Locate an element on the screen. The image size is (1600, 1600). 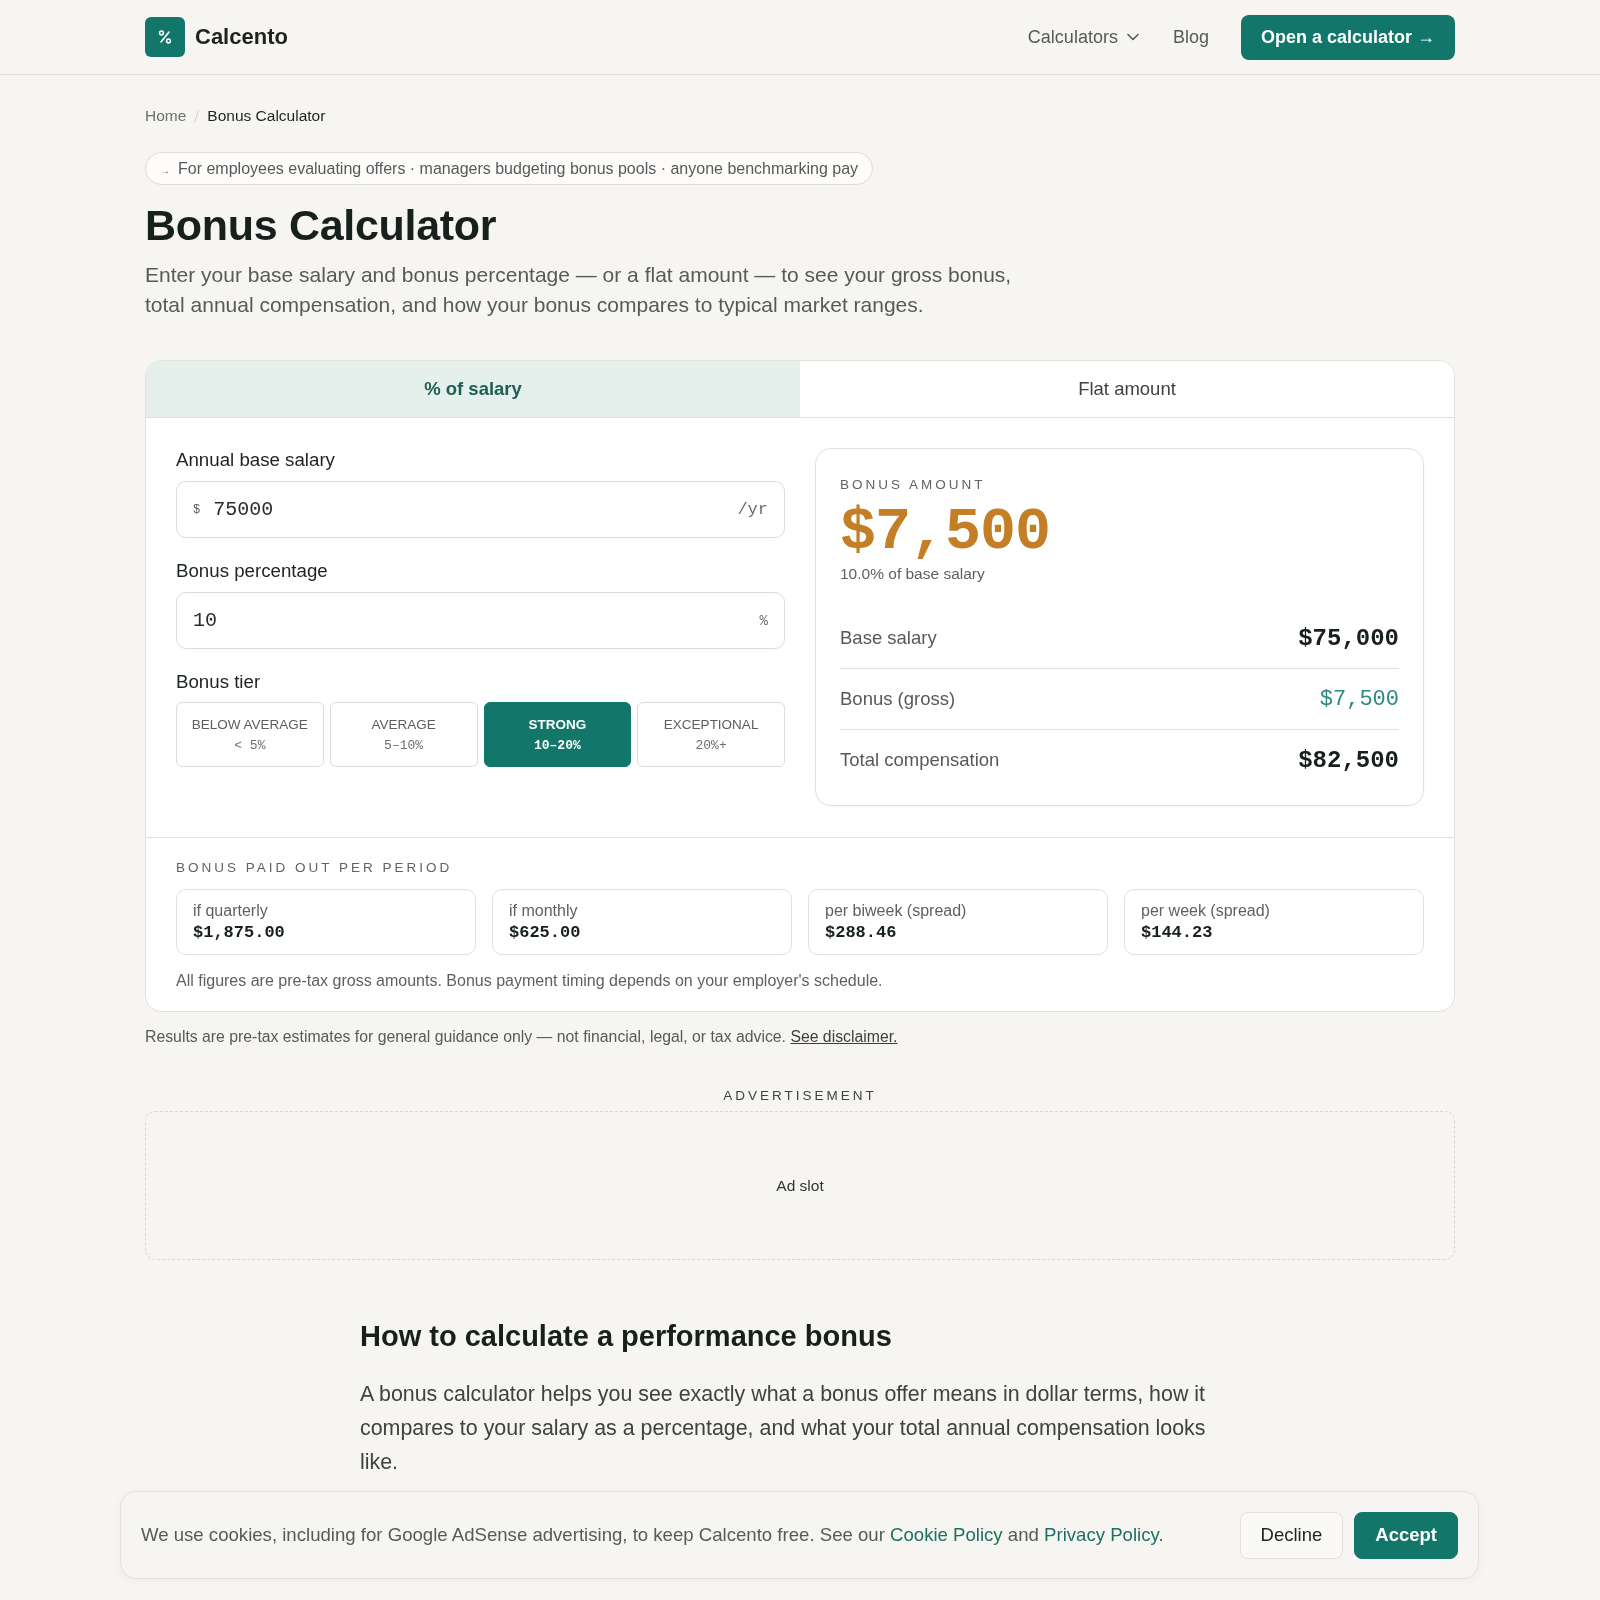
result-value: $75,000 is located at coordinates (1348, 638).